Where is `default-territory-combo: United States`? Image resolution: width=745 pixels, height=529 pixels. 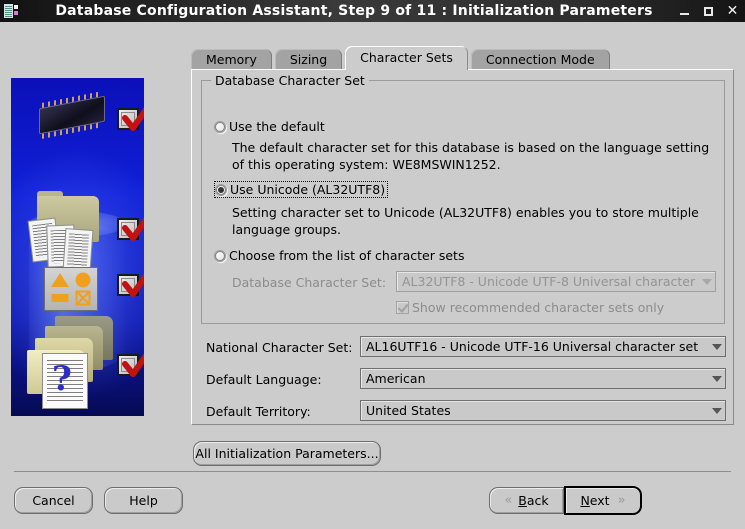 default-territory-combo: United States is located at coordinates (543, 410).